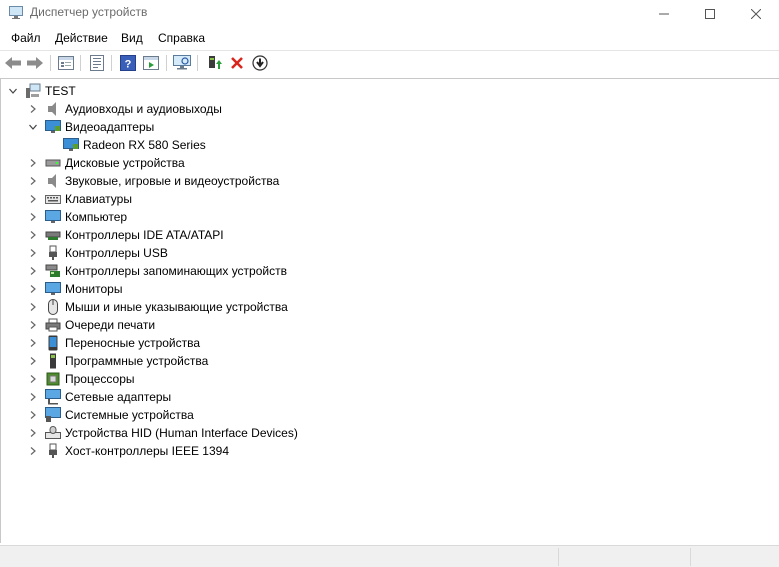  What do you see at coordinates (710, 13) in the screenshot?
I see `maximize-button` at bounding box center [710, 13].